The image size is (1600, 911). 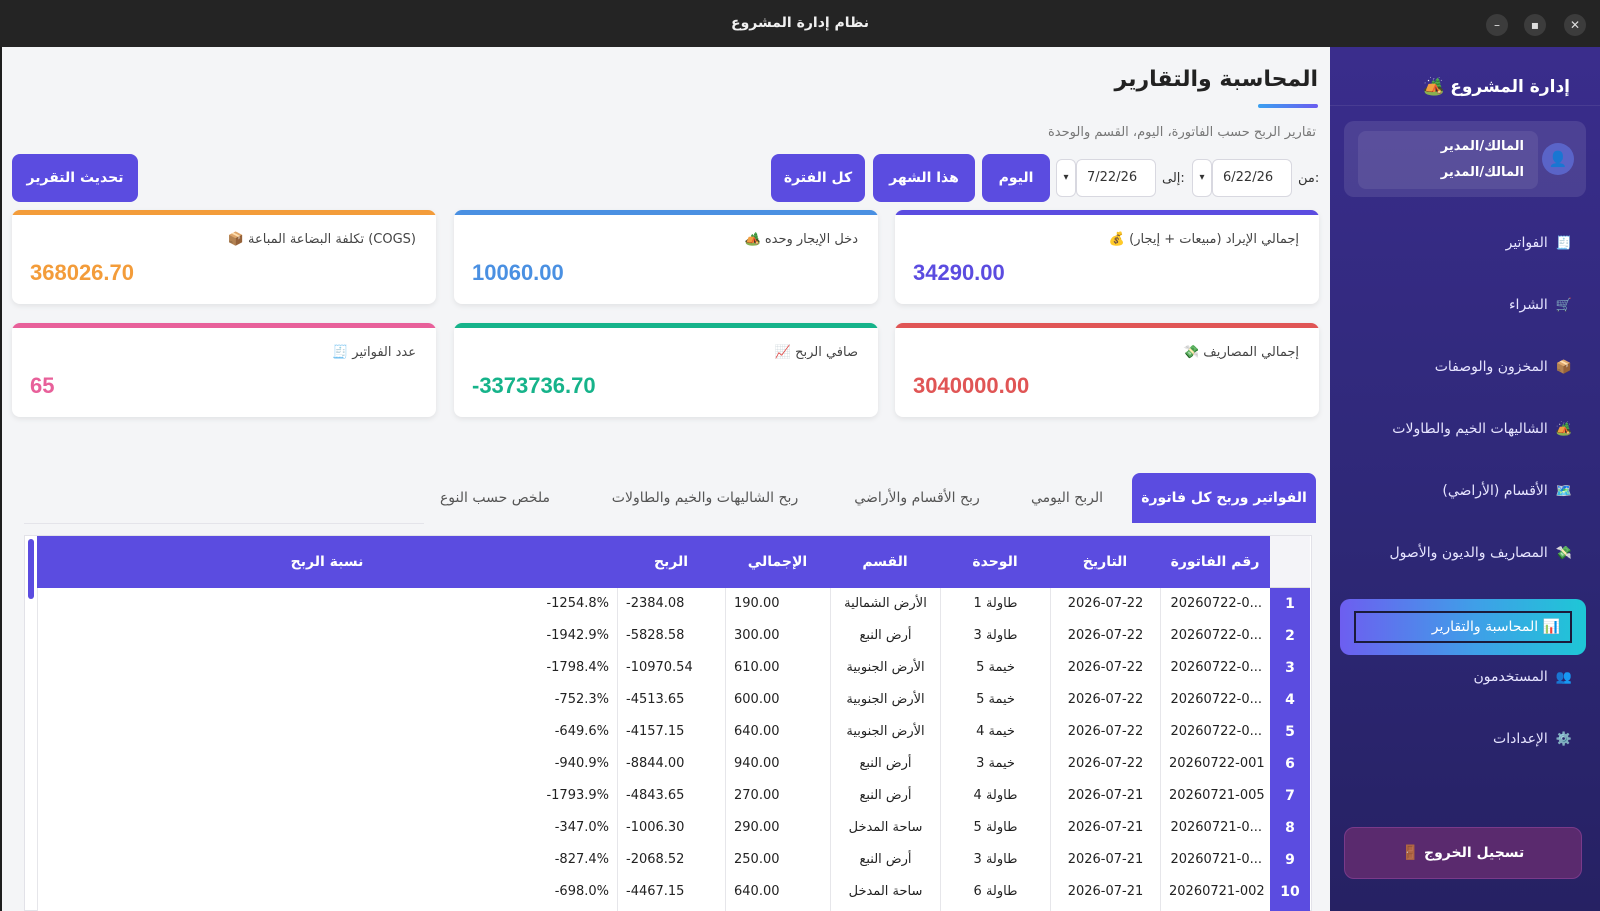 I want to click on sidebar-item-label: الأقسام (الأراضي), so click(x=1495, y=491).